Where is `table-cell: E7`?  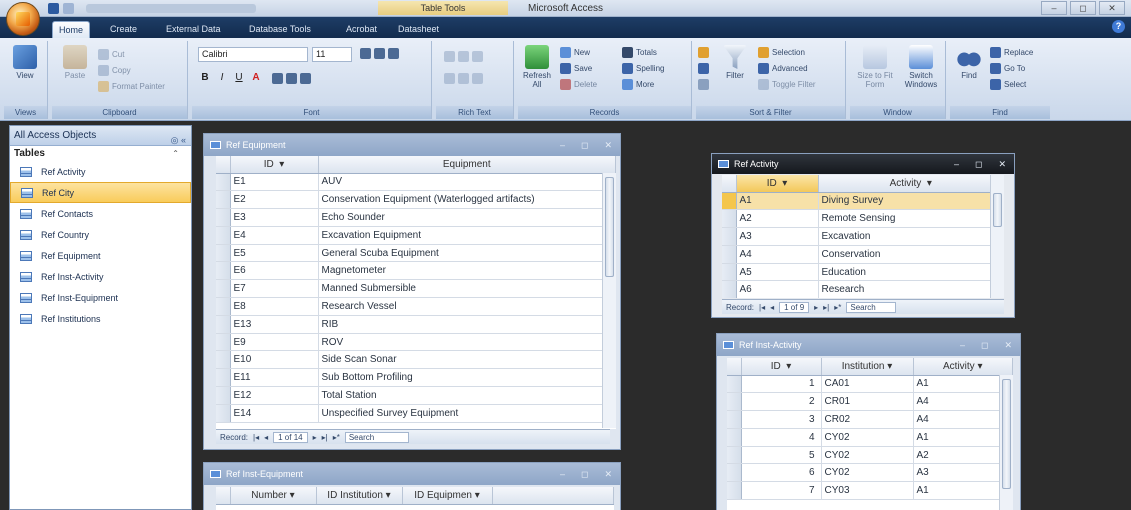 table-cell: E7 is located at coordinates (274, 289).